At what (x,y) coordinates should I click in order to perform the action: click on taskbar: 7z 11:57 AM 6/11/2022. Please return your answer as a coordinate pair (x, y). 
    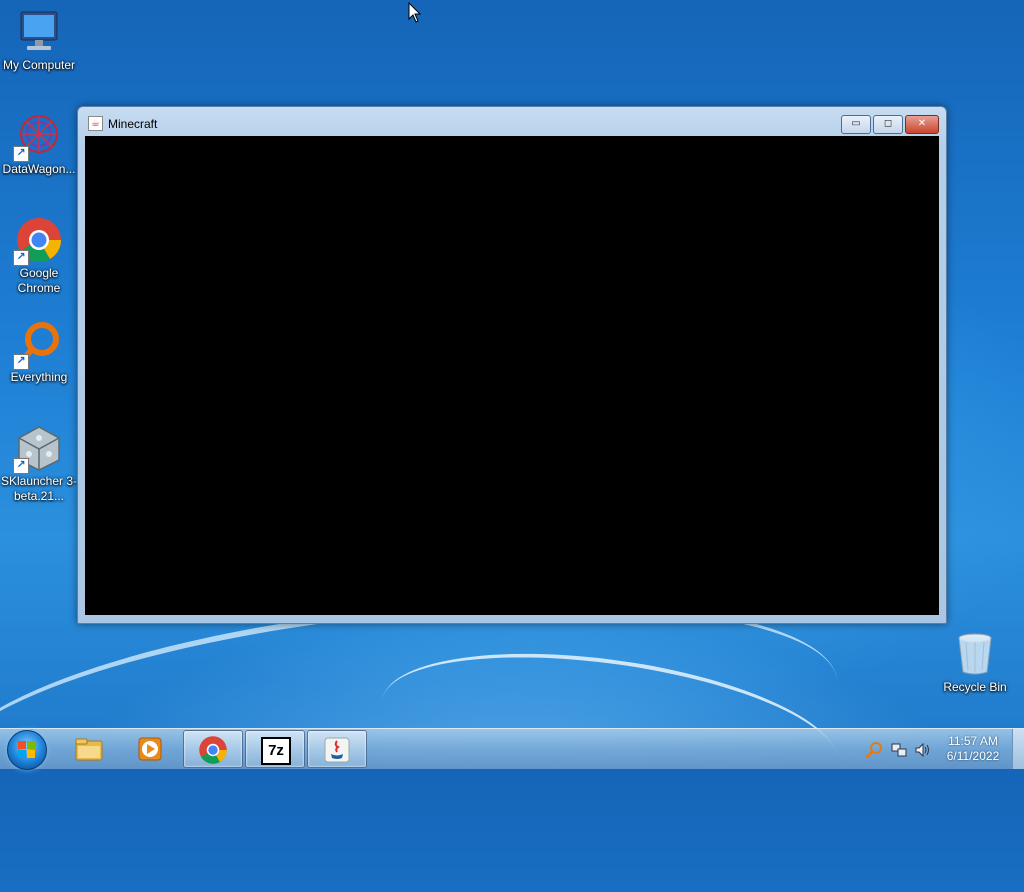
    Looking at the image, I should click on (512, 749).